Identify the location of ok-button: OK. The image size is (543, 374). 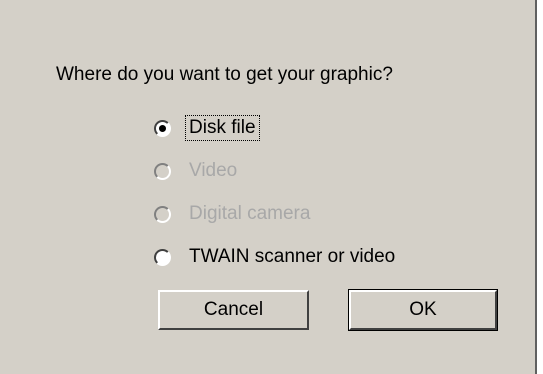
(423, 310).